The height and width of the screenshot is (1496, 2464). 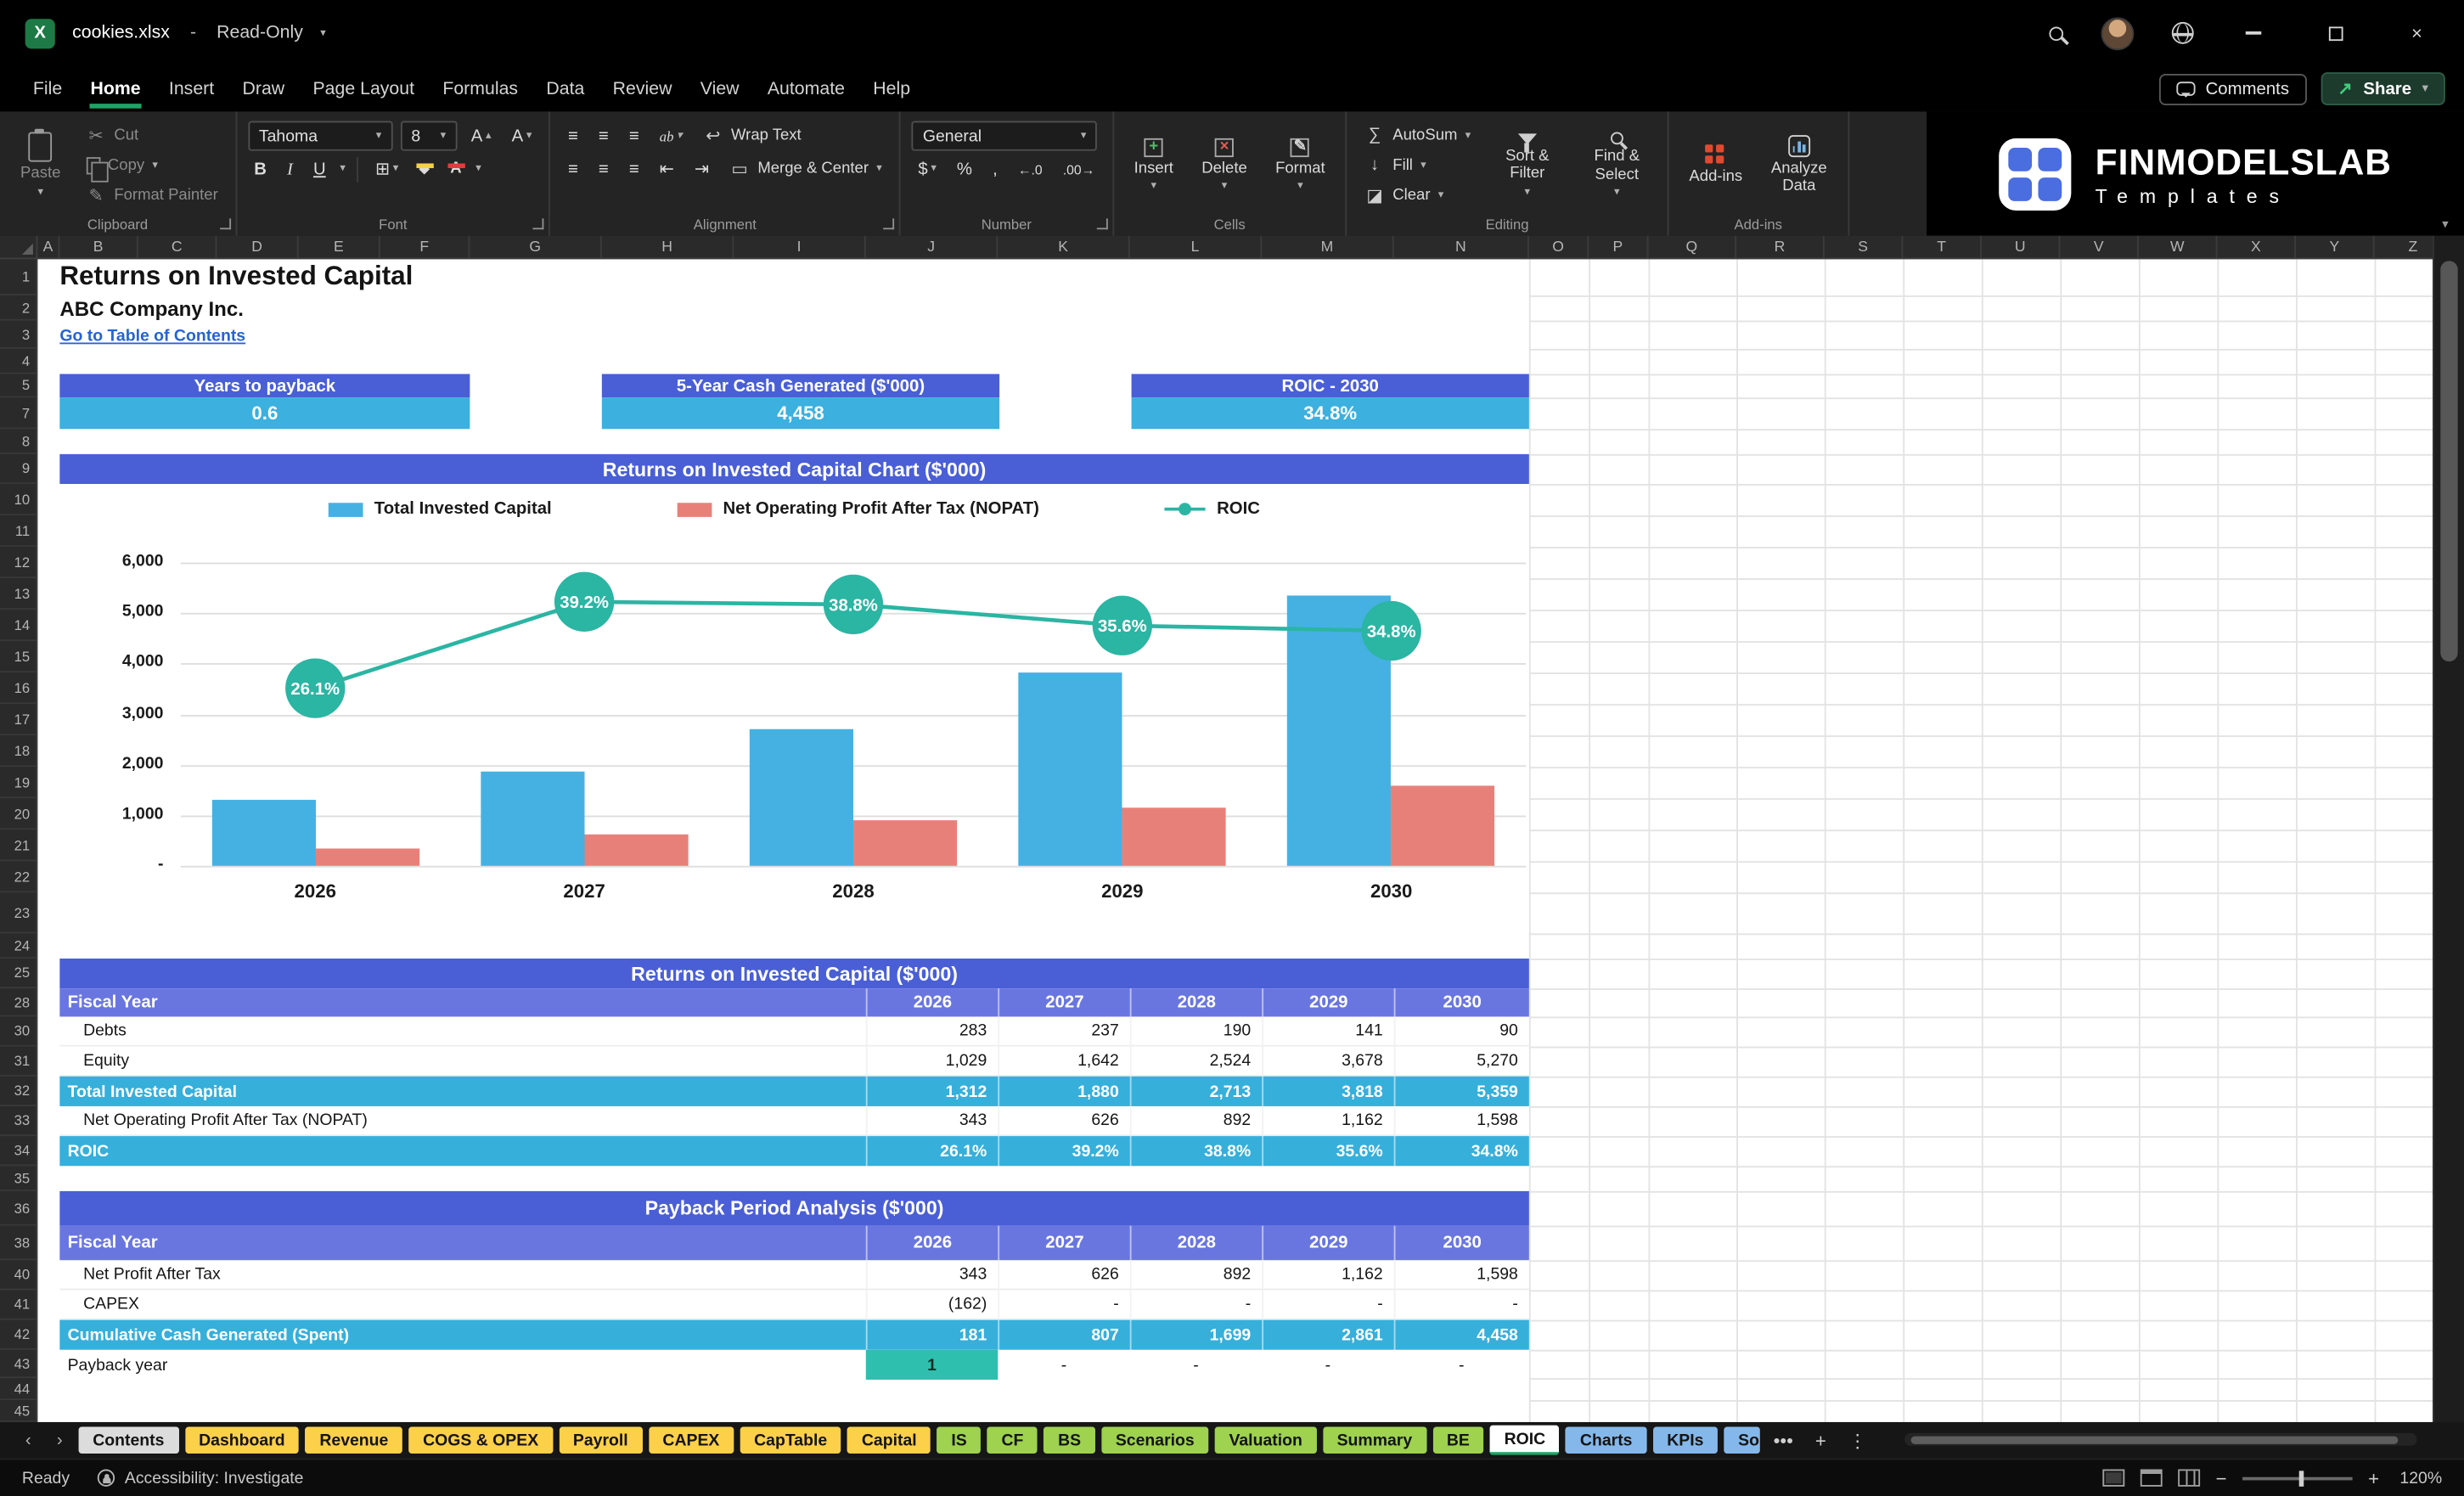 I want to click on column-header-v: V, so click(x=2099, y=246).